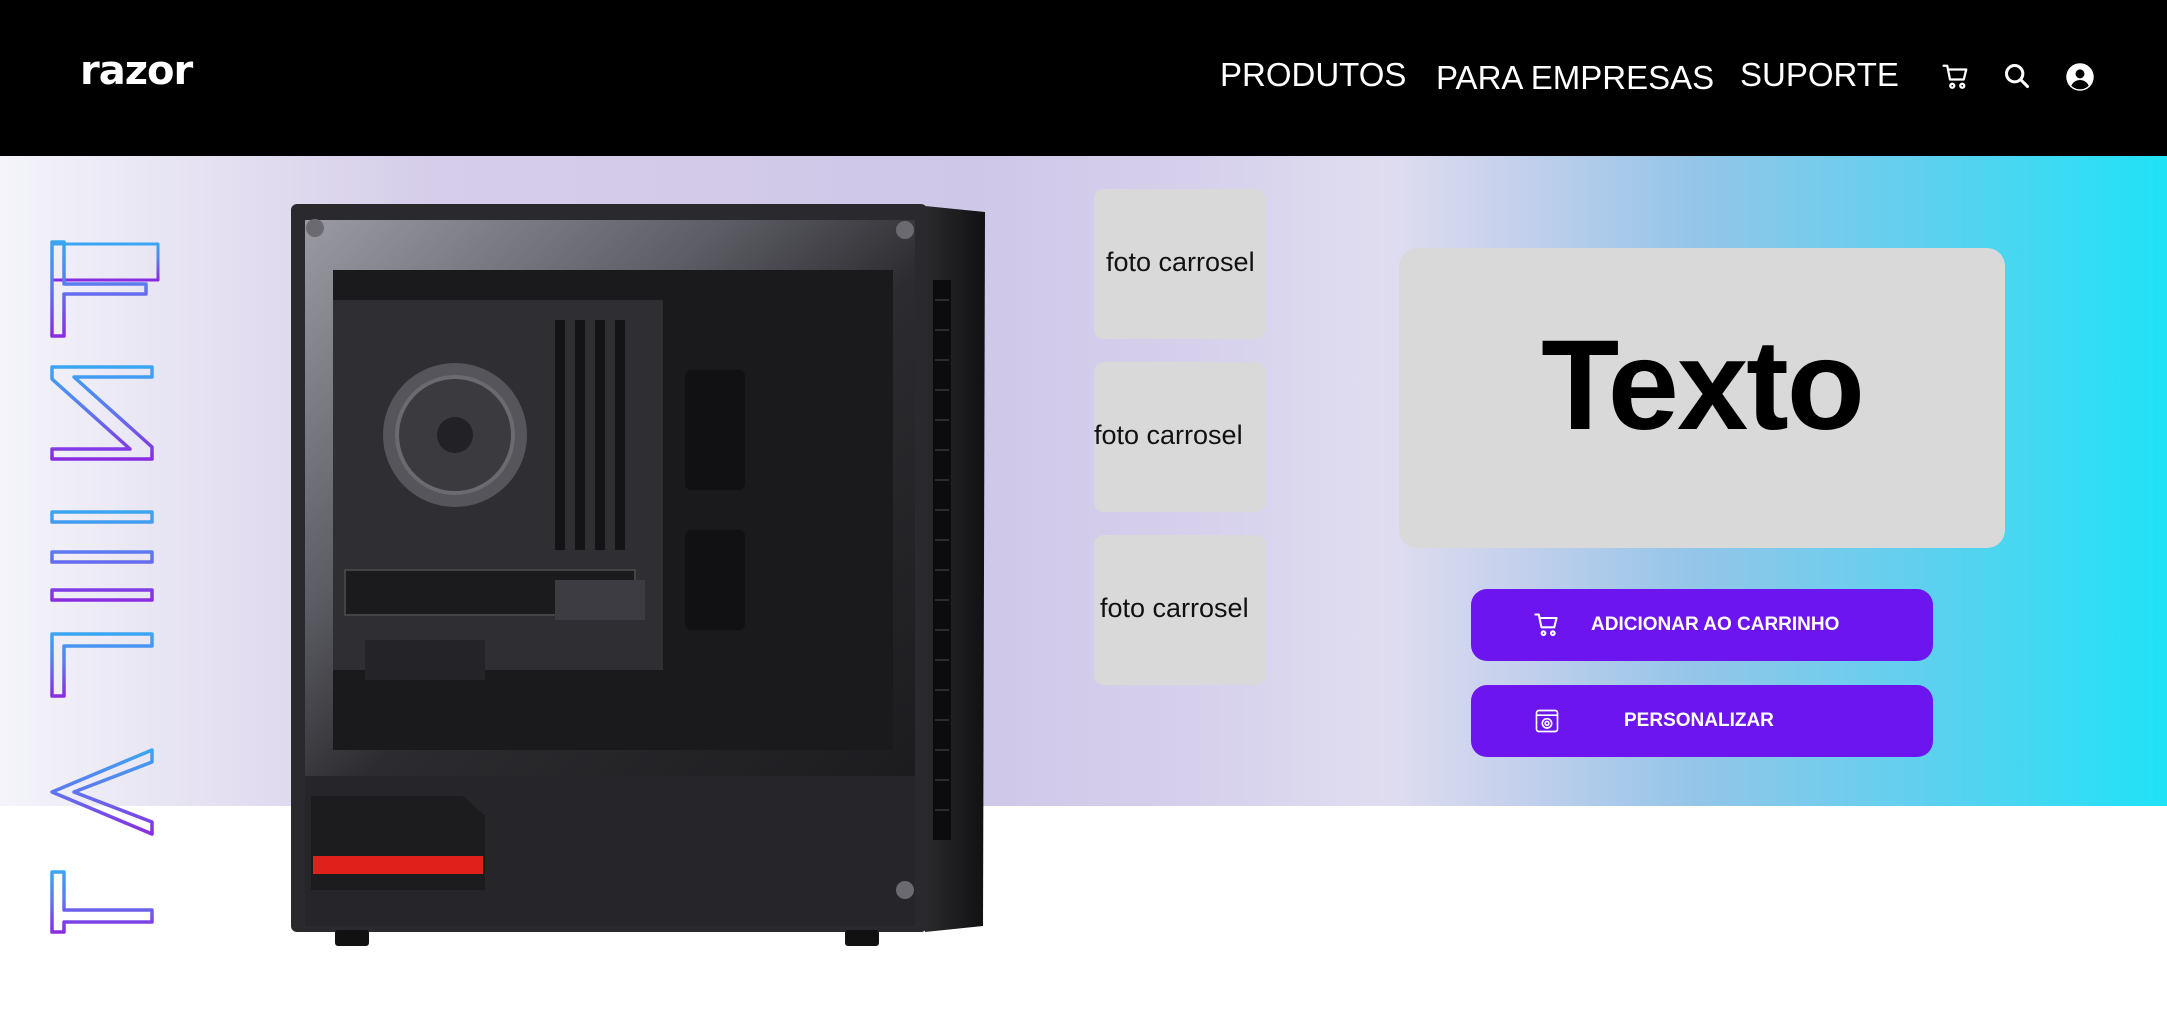 The image size is (2167, 1024). I want to click on talent-vertical-wordmark, so click(105, 587).